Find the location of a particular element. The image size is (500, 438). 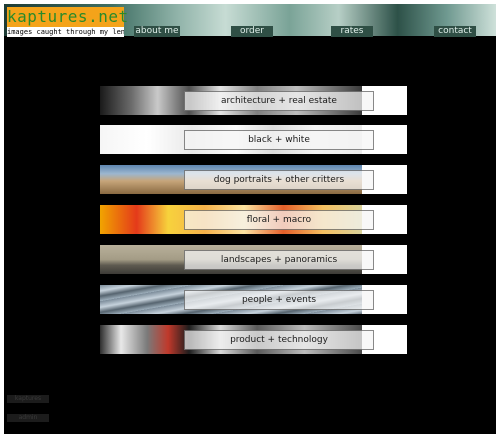

footer-link-kaptures: kaptures is located at coordinates (28, 399).